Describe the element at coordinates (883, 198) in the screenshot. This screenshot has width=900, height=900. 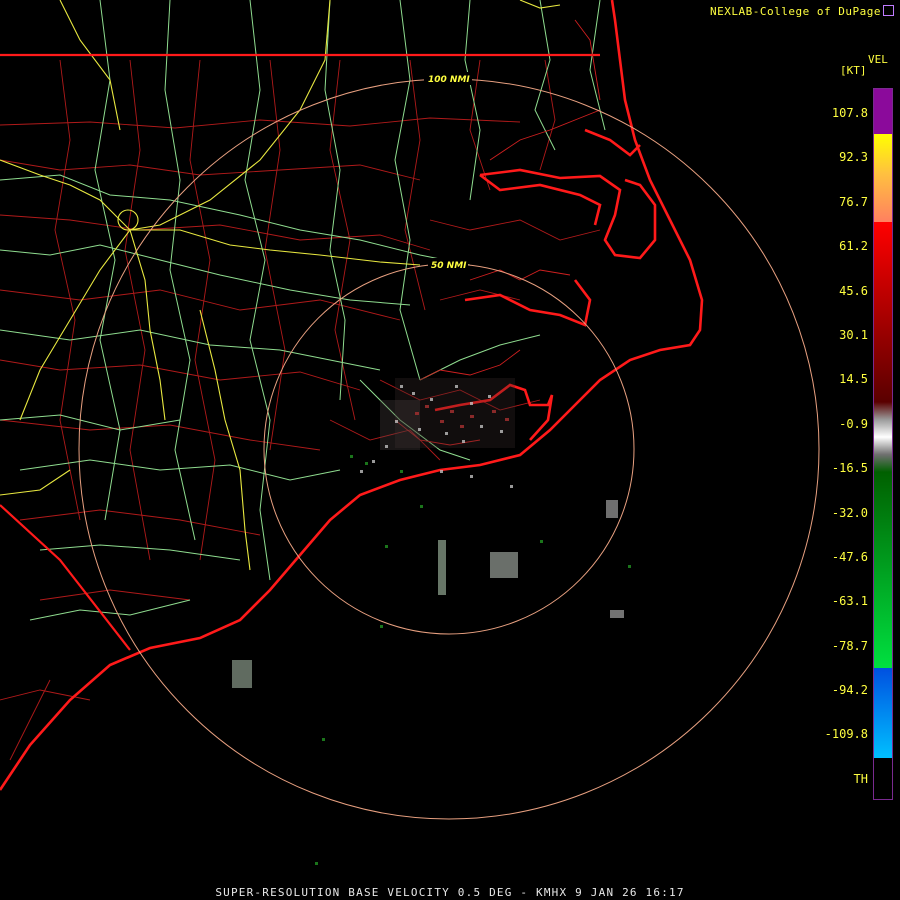
I see `legend-segment-orange` at that location.